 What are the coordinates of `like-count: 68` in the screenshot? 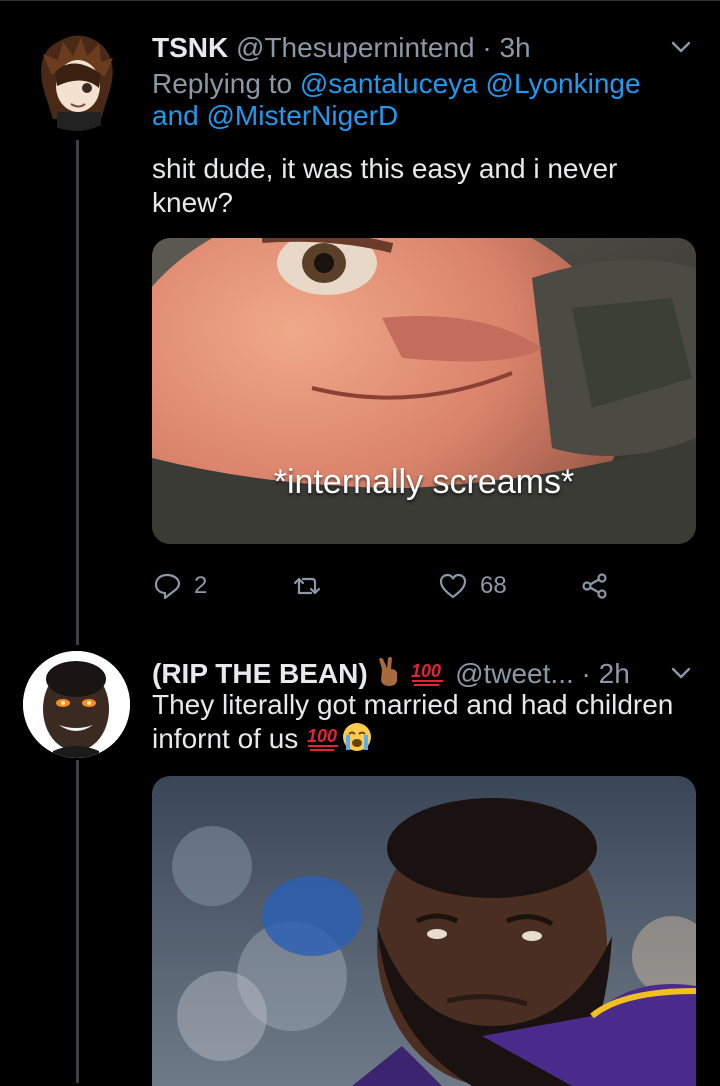 It's located at (493, 585).